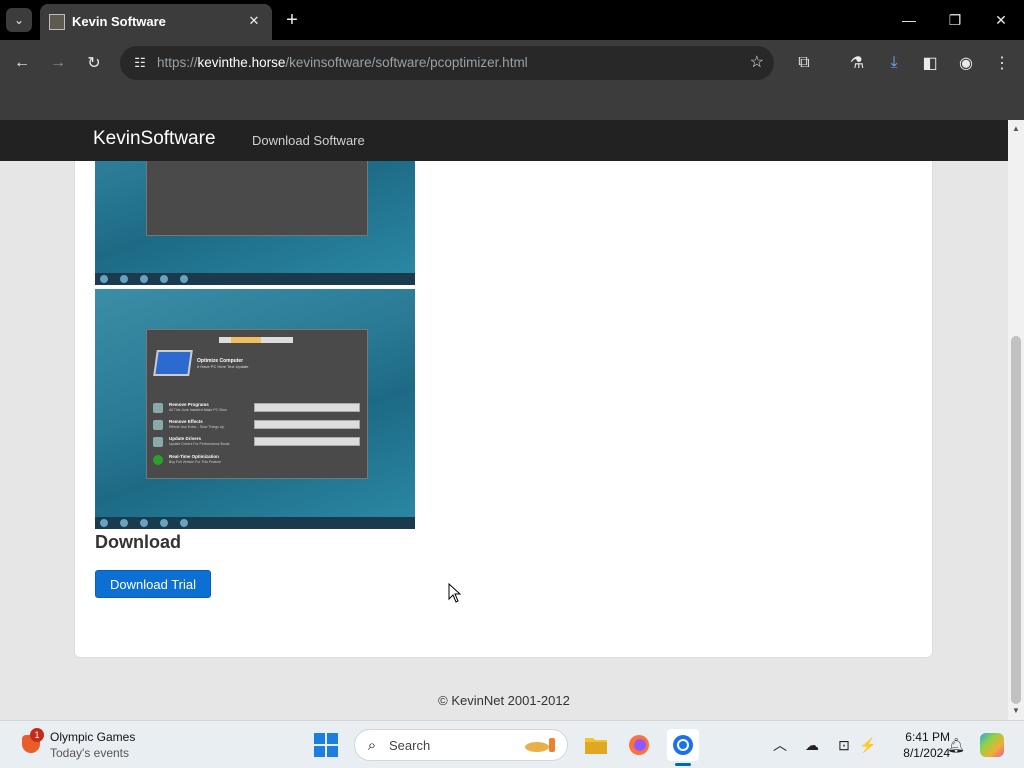  What do you see at coordinates (1016, 128) in the screenshot?
I see `scroll-up-icon: ▲` at bounding box center [1016, 128].